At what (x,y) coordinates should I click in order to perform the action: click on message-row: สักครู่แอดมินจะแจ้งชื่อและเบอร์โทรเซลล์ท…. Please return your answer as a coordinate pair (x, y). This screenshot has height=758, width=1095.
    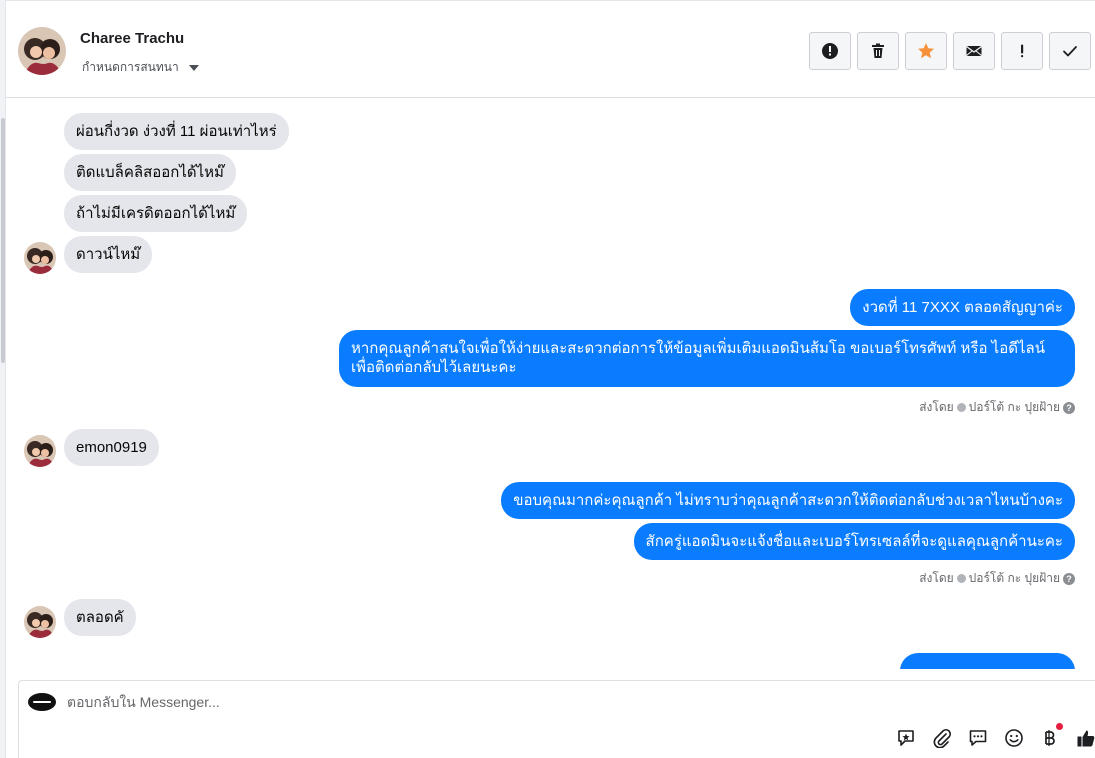
    Looking at the image, I should click on (854, 541).